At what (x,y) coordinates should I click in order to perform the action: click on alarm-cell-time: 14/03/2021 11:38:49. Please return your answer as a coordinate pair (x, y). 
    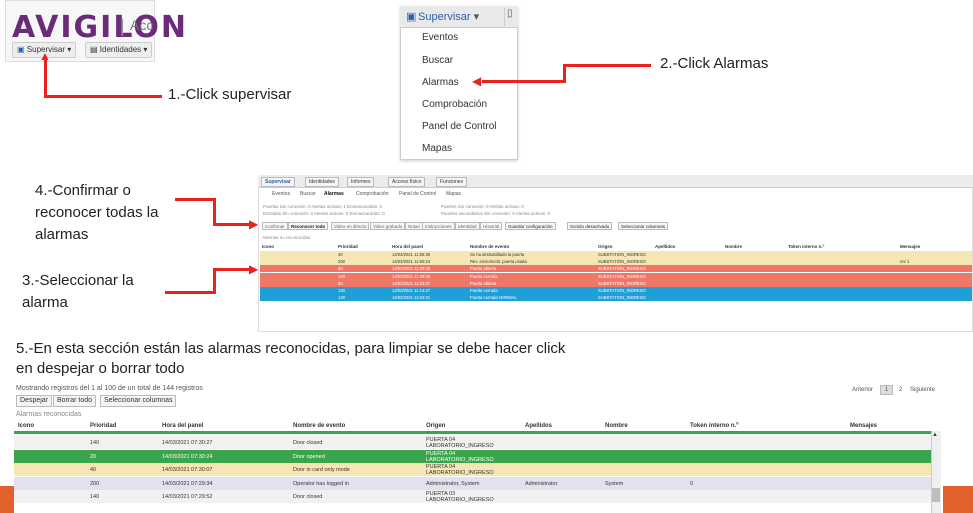
    Looking at the image, I should click on (411, 276).